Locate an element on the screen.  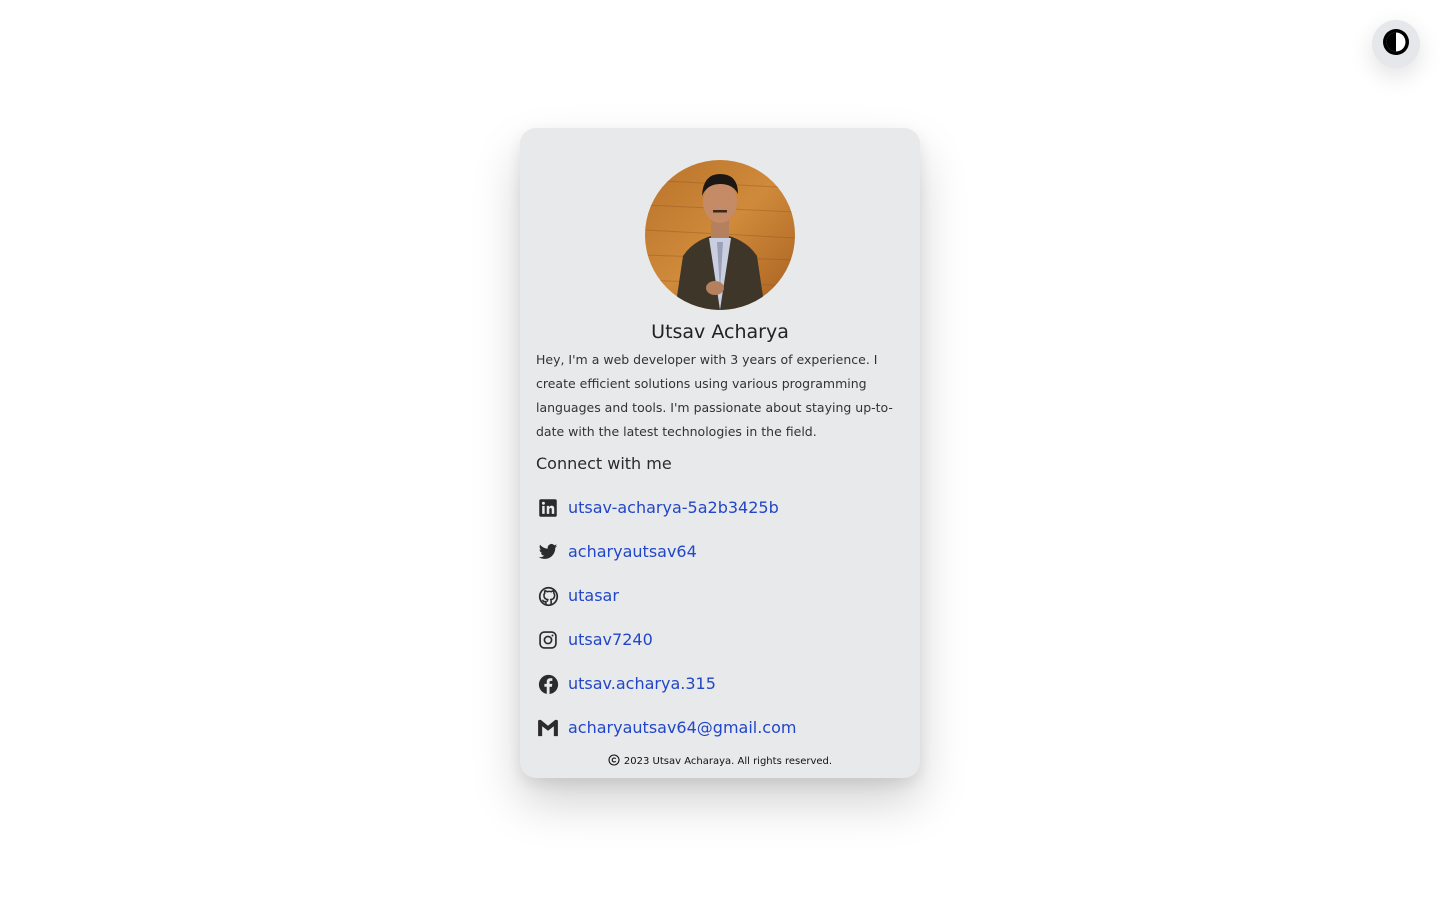
instagram-icon is located at coordinates (548, 640).